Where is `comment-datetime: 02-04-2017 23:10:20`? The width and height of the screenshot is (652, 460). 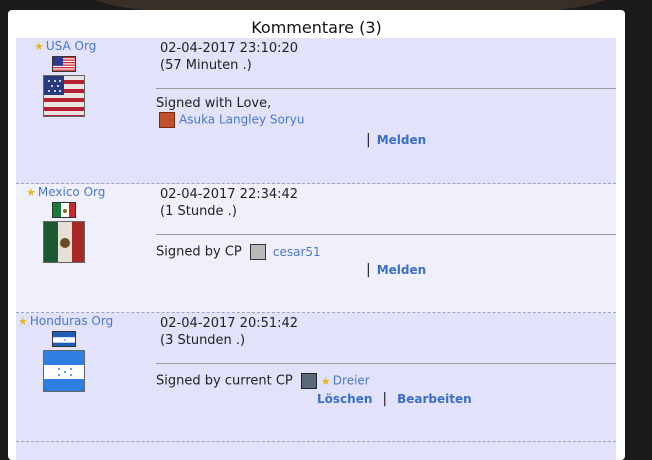 comment-datetime: 02-04-2017 23:10:20 is located at coordinates (229, 48).